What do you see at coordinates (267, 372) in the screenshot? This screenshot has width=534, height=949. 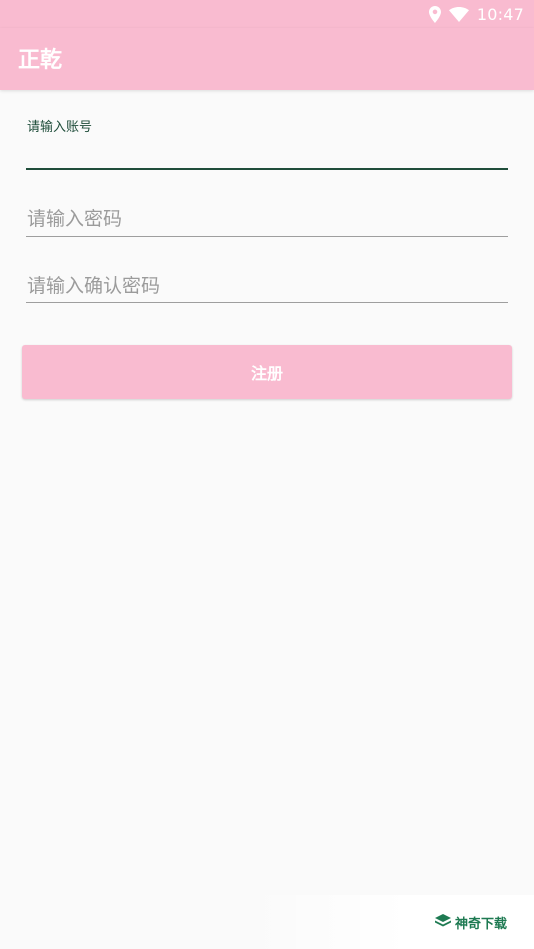 I see `register-button: 注册` at bounding box center [267, 372].